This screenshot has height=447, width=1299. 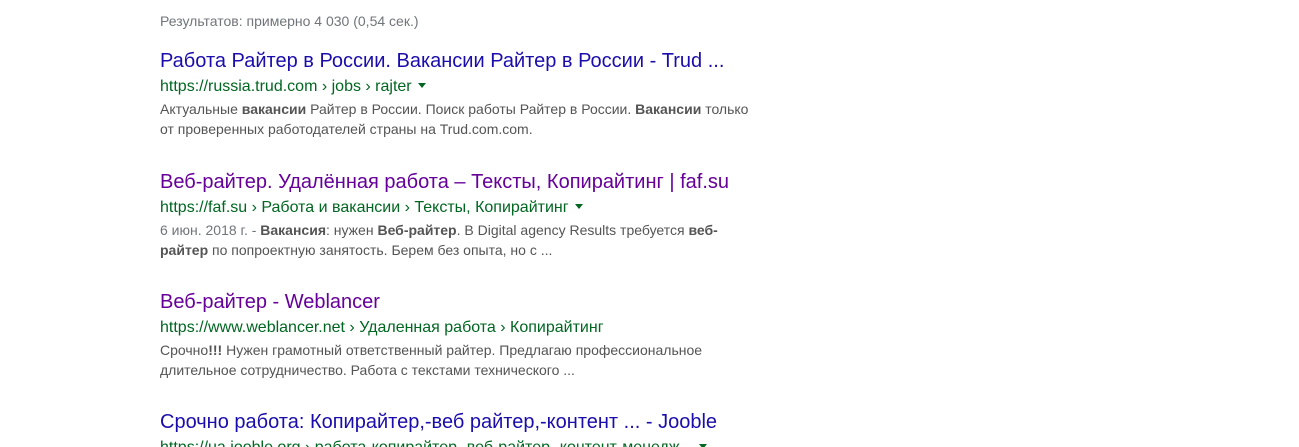 I want to click on snippet-highlight: веб-, so click(x=703, y=230).